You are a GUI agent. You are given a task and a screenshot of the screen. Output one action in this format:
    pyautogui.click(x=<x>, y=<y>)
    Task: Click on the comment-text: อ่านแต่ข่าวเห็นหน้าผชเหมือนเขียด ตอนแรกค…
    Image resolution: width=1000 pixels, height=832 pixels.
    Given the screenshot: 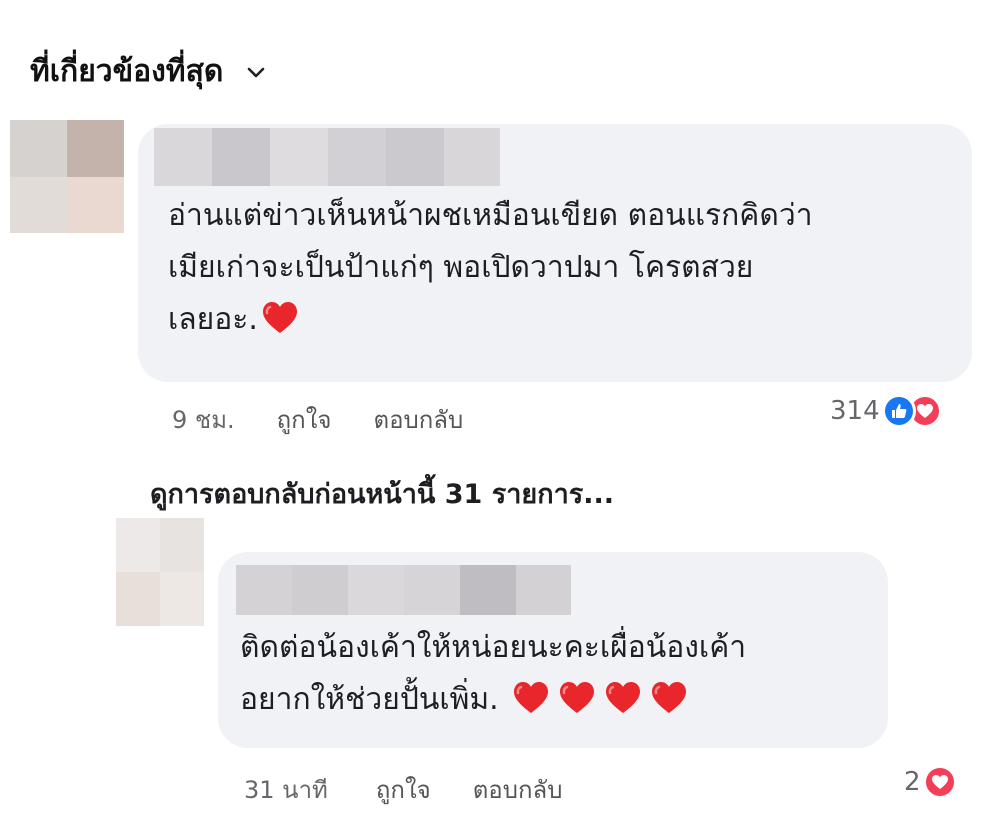 What is the action you would take?
    pyautogui.click(x=490, y=267)
    